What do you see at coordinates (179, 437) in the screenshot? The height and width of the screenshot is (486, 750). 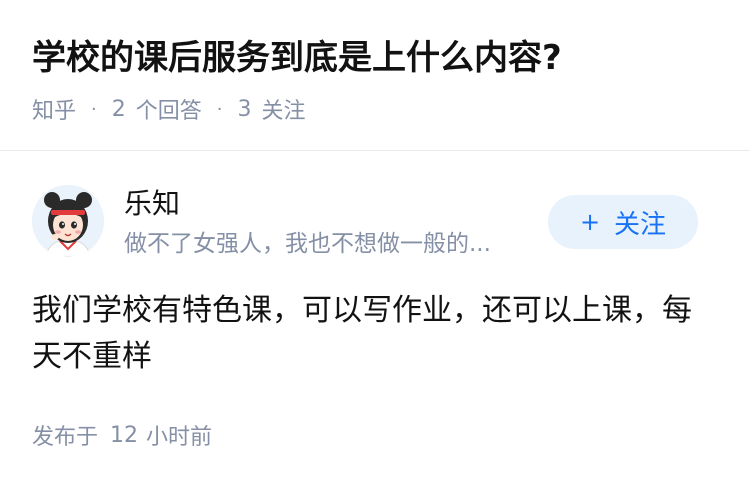 I see `publish-unit: 小时前` at bounding box center [179, 437].